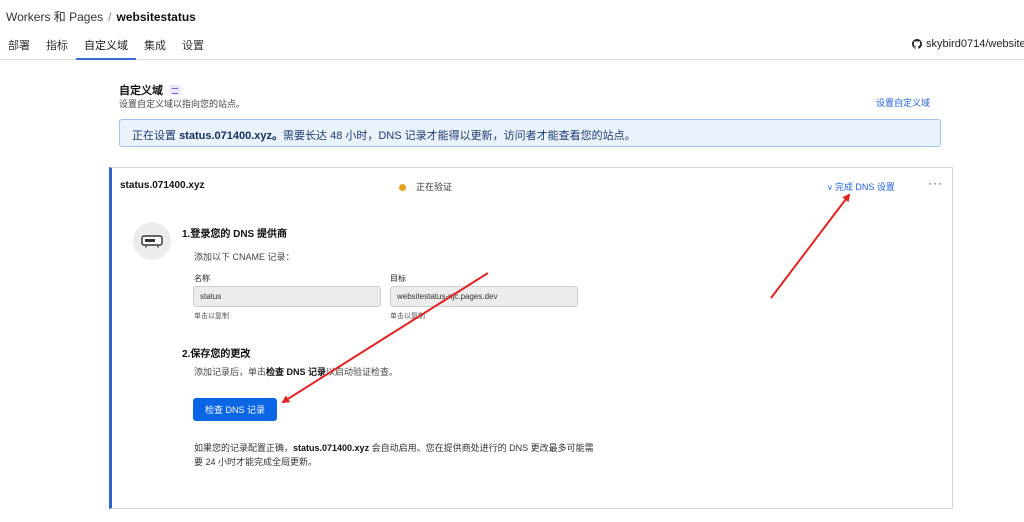  What do you see at coordinates (193, 45) in the screenshot?
I see `tab-settings: 设置` at bounding box center [193, 45].